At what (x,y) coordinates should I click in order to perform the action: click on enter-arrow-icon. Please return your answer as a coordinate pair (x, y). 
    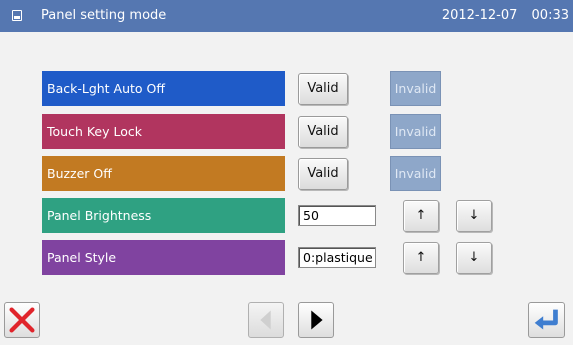
    Looking at the image, I should click on (546, 319).